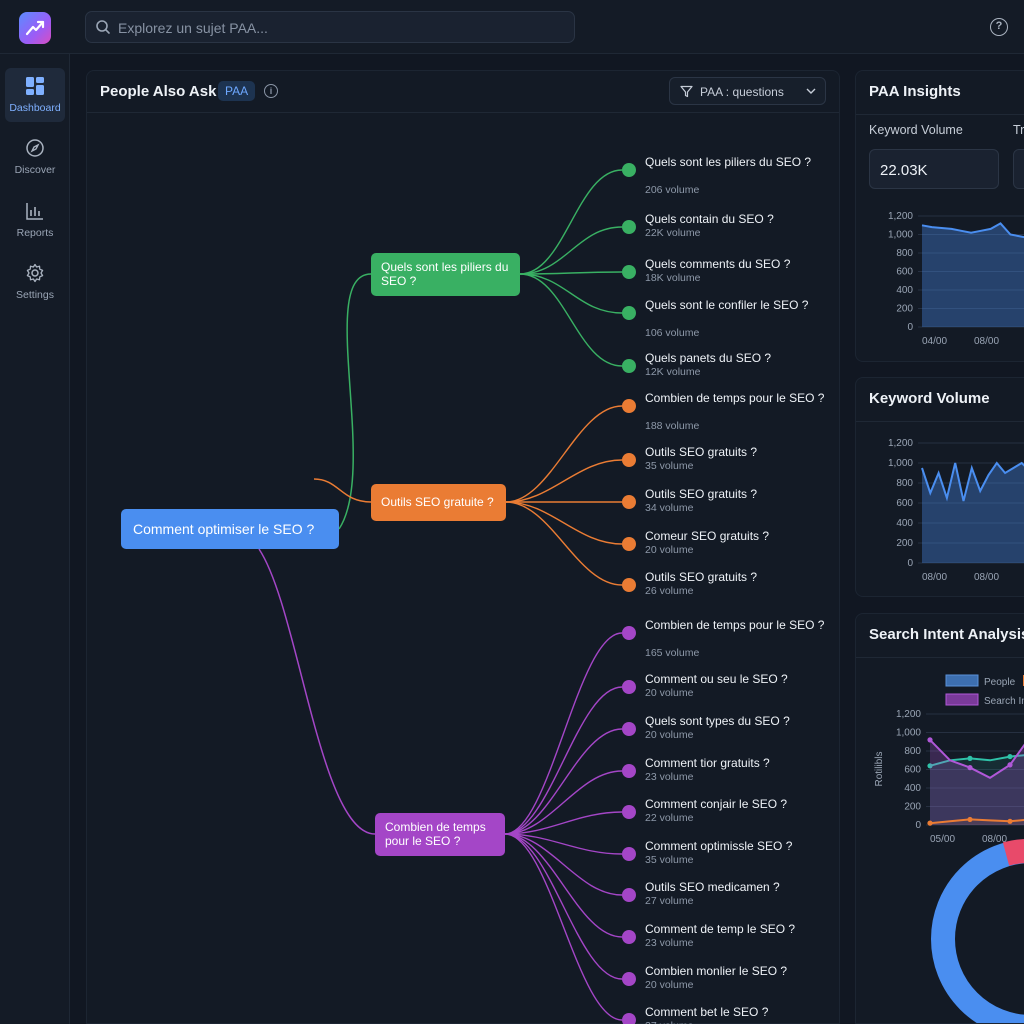  Describe the element at coordinates (709, 219) in the screenshot. I see `question-text: Quels contain du SEO ?` at that location.